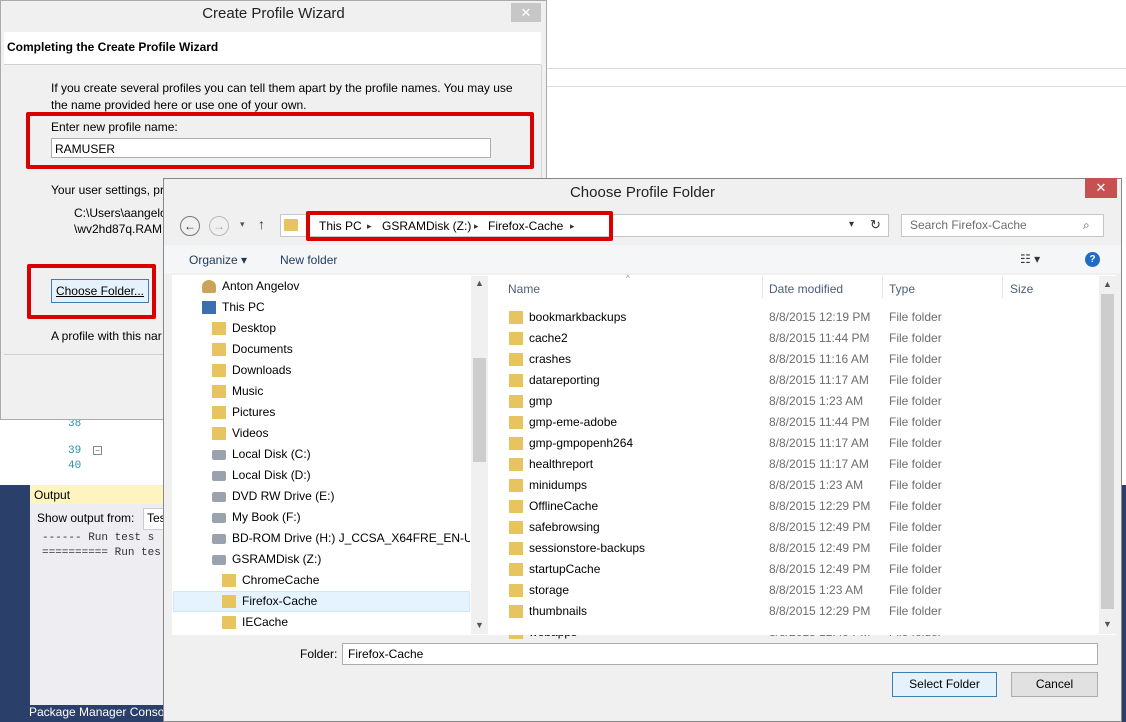 Image resolution: width=1126 pixels, height=722 pixels. Describe the element at coordinates (1107, 451) in the screenshot. I see `list-scrollbar-thumb` at that location.